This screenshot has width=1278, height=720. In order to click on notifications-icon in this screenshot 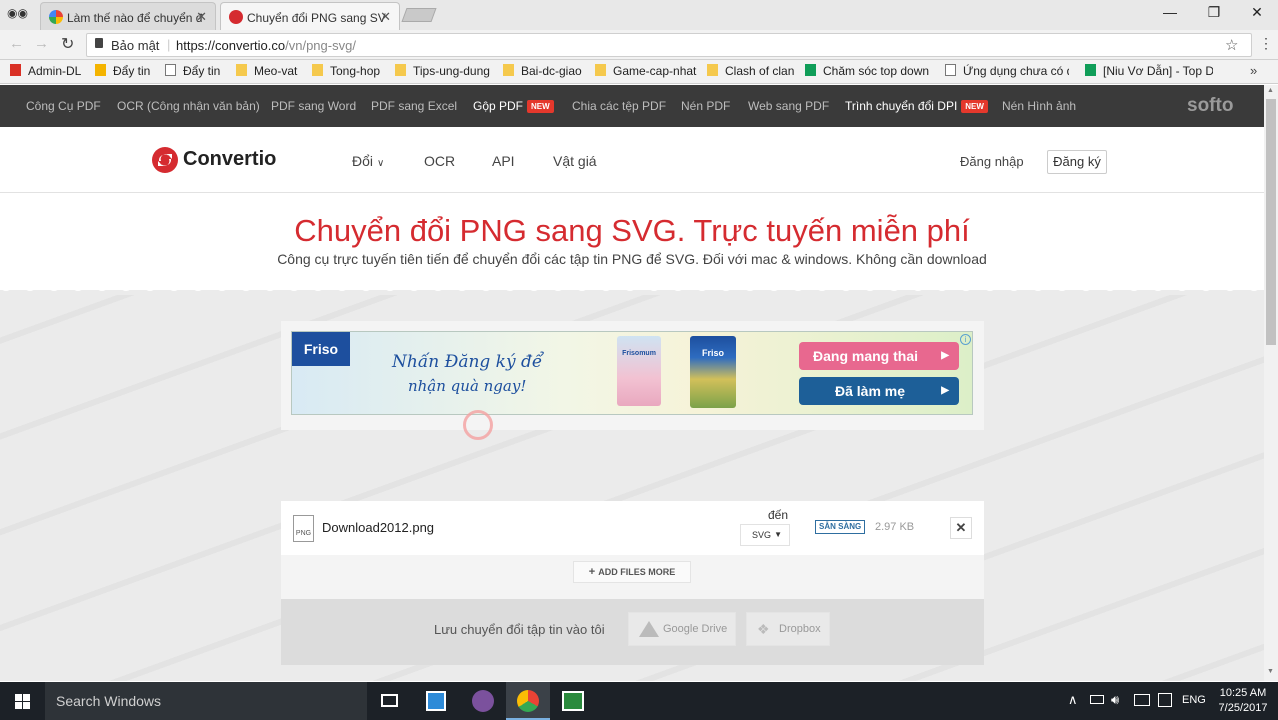, I will do `click(1165, 700)`.